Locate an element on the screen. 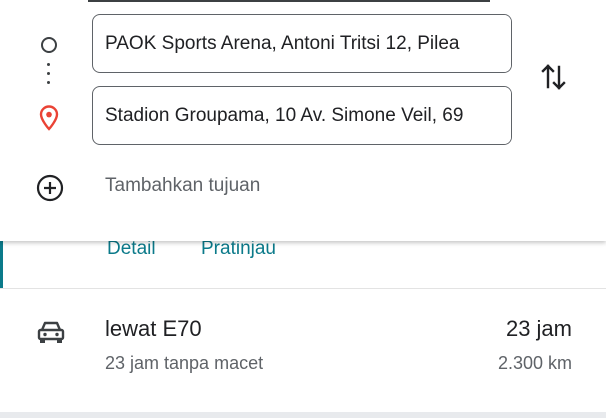 The width and height of the screenshot is (606, 418). origin-input is located at coordinates (302, 43).